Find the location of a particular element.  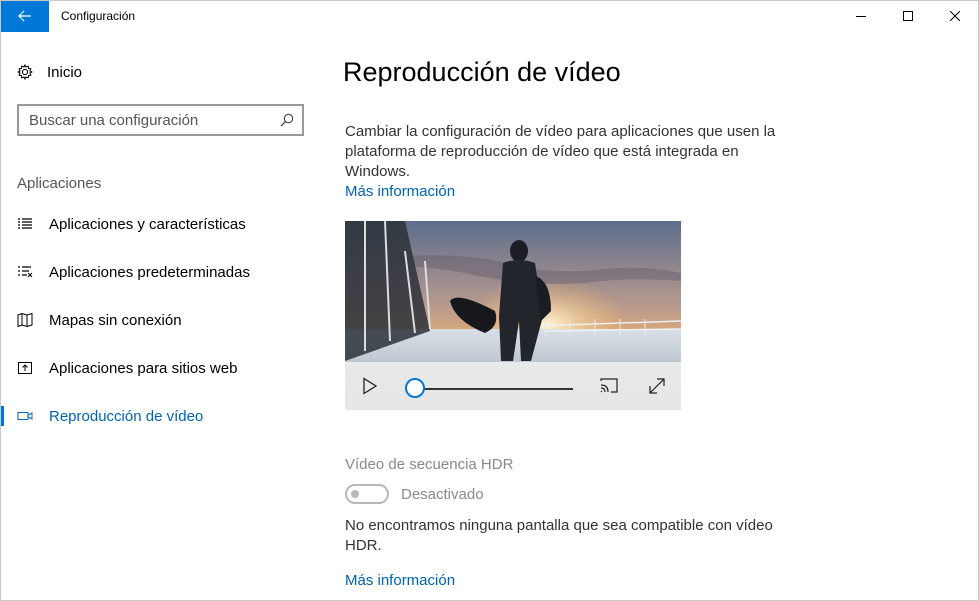

sidebar-item-label: Aplicaciones para sitios web is located at coordinates (143, 368).